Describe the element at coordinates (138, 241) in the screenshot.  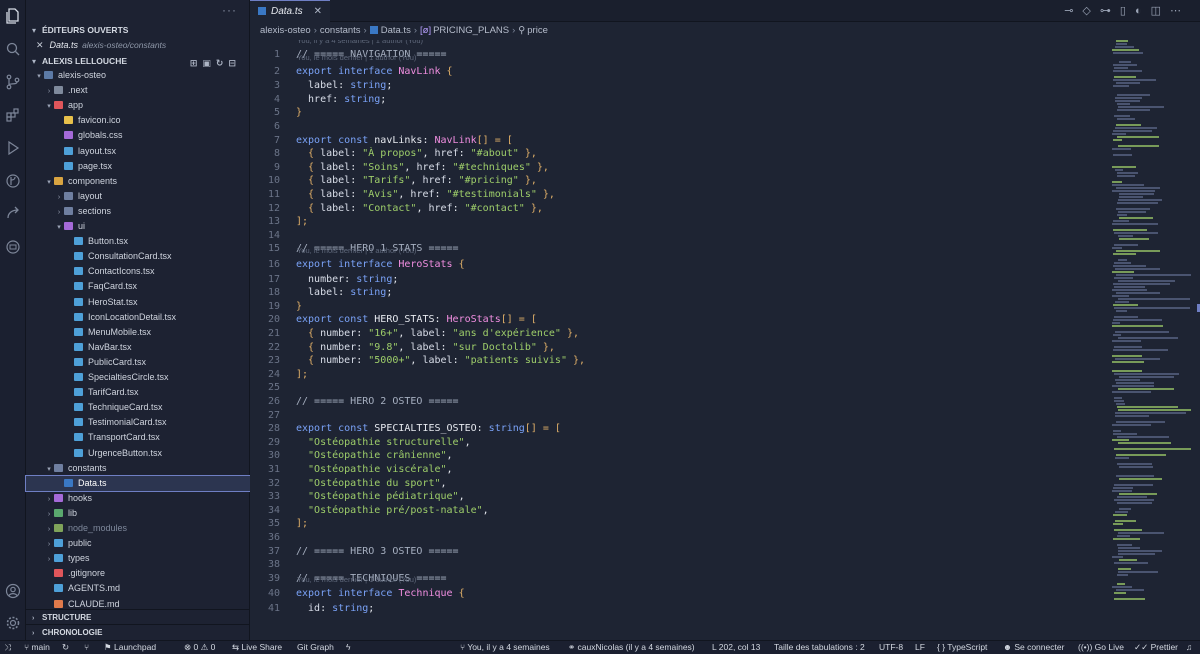
I see `tree-item: Button.tsx` at that location.